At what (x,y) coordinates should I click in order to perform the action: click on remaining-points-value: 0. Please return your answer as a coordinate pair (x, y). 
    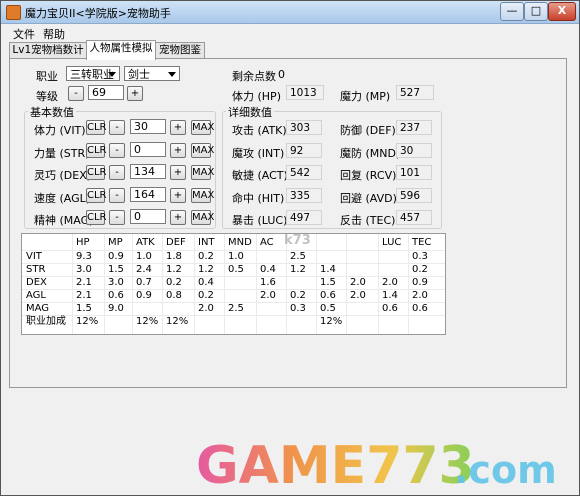
    Looking at the image, I should click on (281, 74).